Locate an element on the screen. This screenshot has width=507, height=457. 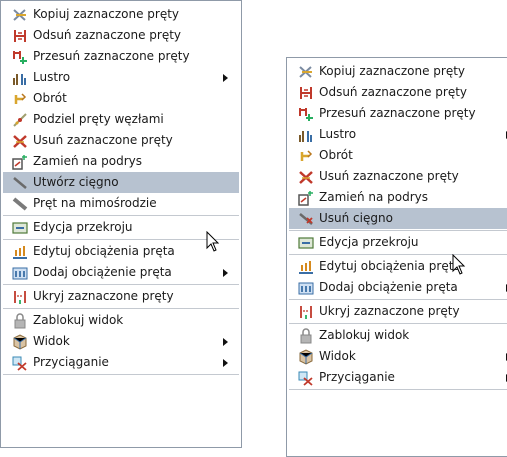
lock-icon is located at coordinates (20, 321).